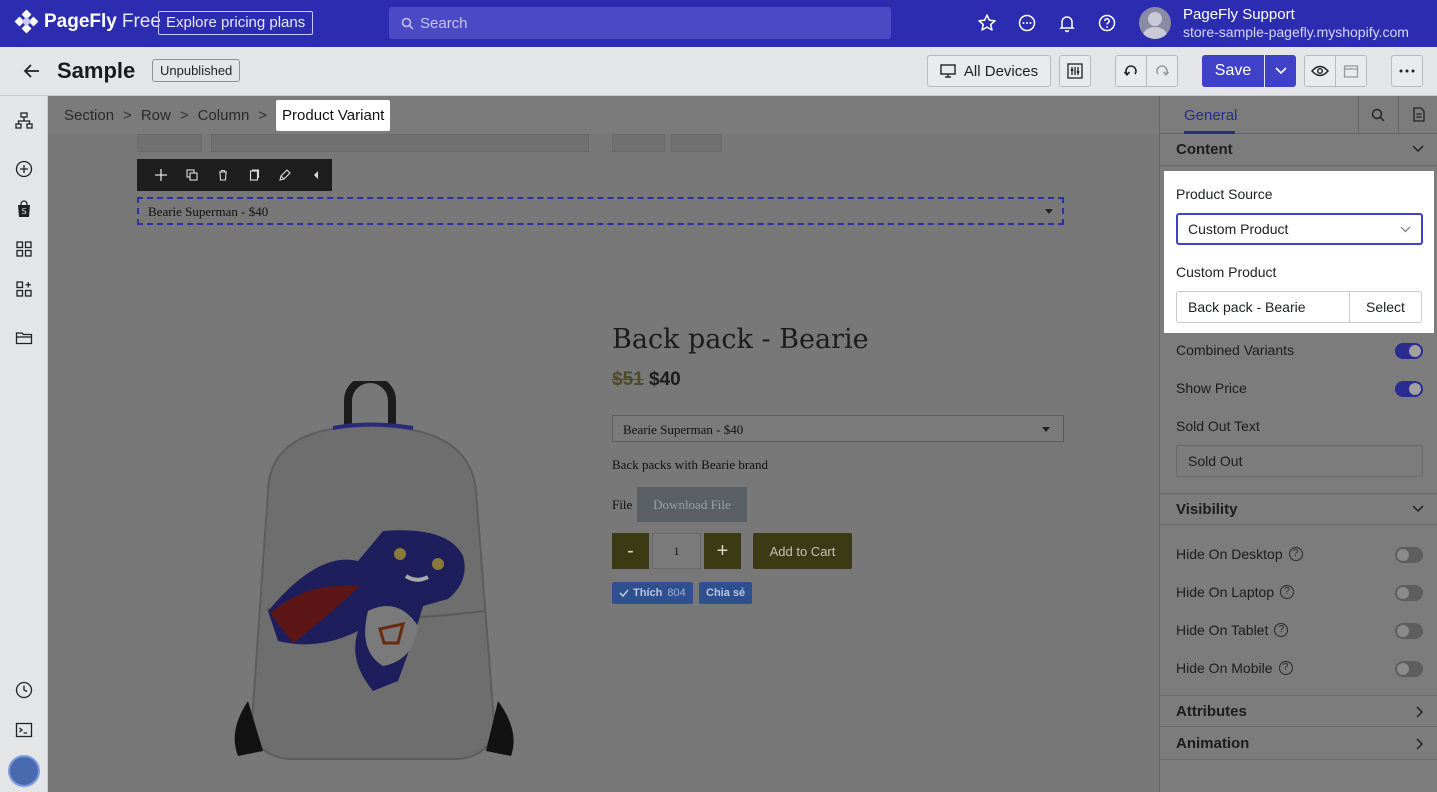 Image resolution: width=1437 pixels, height=792 pixels. Describe the element at coordinates (1409, 593) in the screenshot. I see `hide-laptop-toggle` at that location.